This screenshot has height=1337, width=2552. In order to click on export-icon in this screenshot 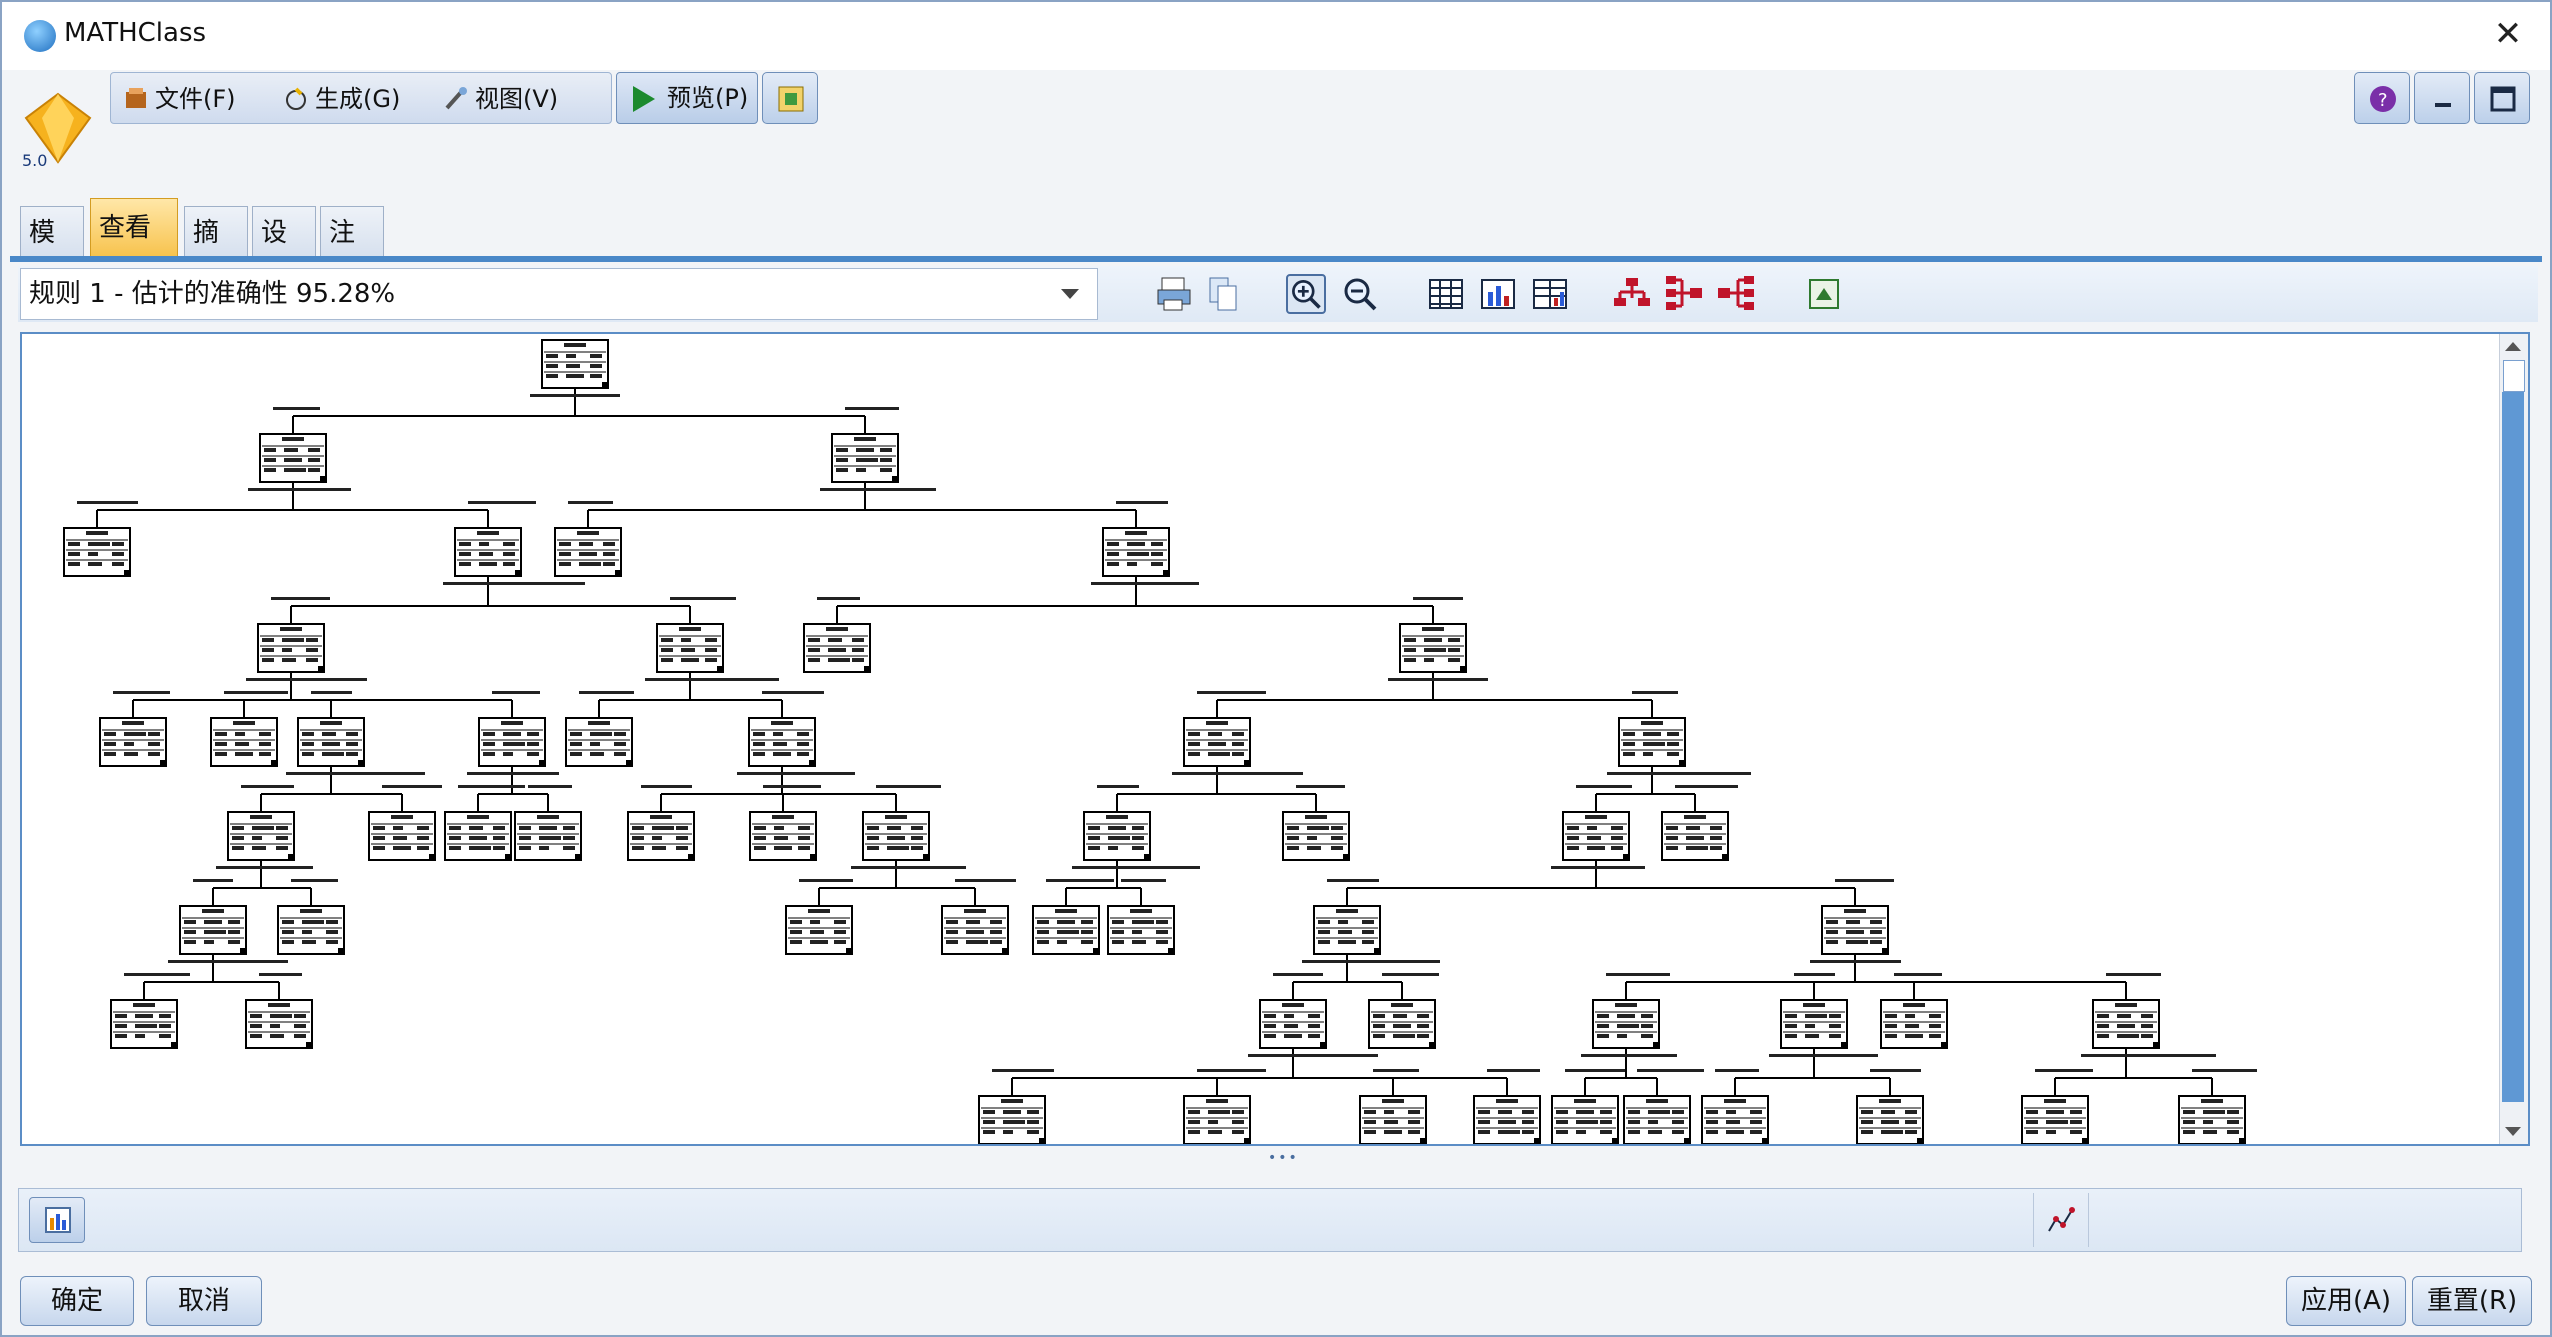, I will do `click(1824, 294)`.